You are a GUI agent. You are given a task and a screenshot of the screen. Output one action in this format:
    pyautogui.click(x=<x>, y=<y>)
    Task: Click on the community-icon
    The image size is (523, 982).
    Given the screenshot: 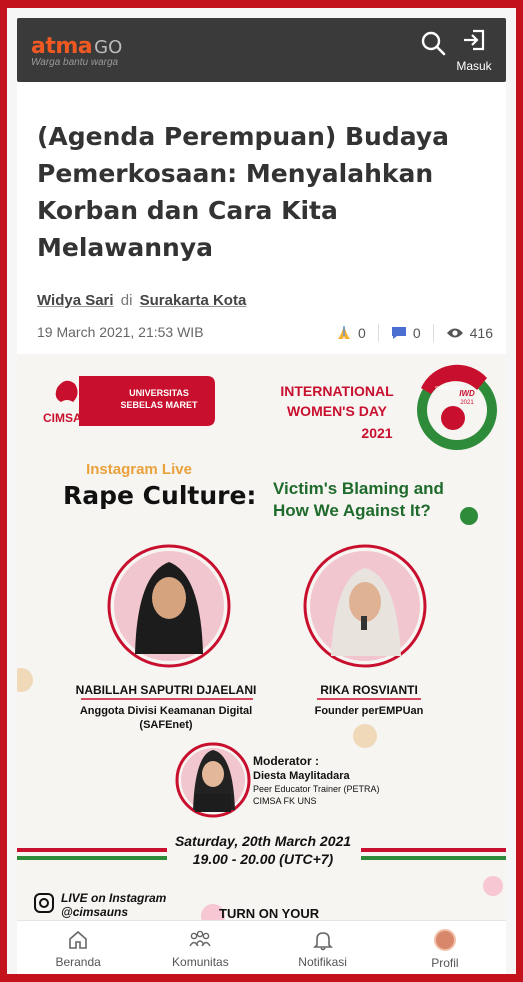 What is the action you would take?
    pyautogui.click(x=200, y=938)
    